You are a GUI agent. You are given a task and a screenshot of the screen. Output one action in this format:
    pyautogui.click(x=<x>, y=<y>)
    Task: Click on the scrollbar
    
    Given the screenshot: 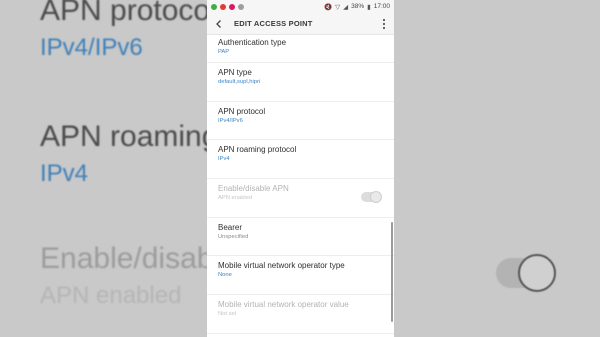 What is the action you would take?
    pyautogui.click(x=392, y=272)
    